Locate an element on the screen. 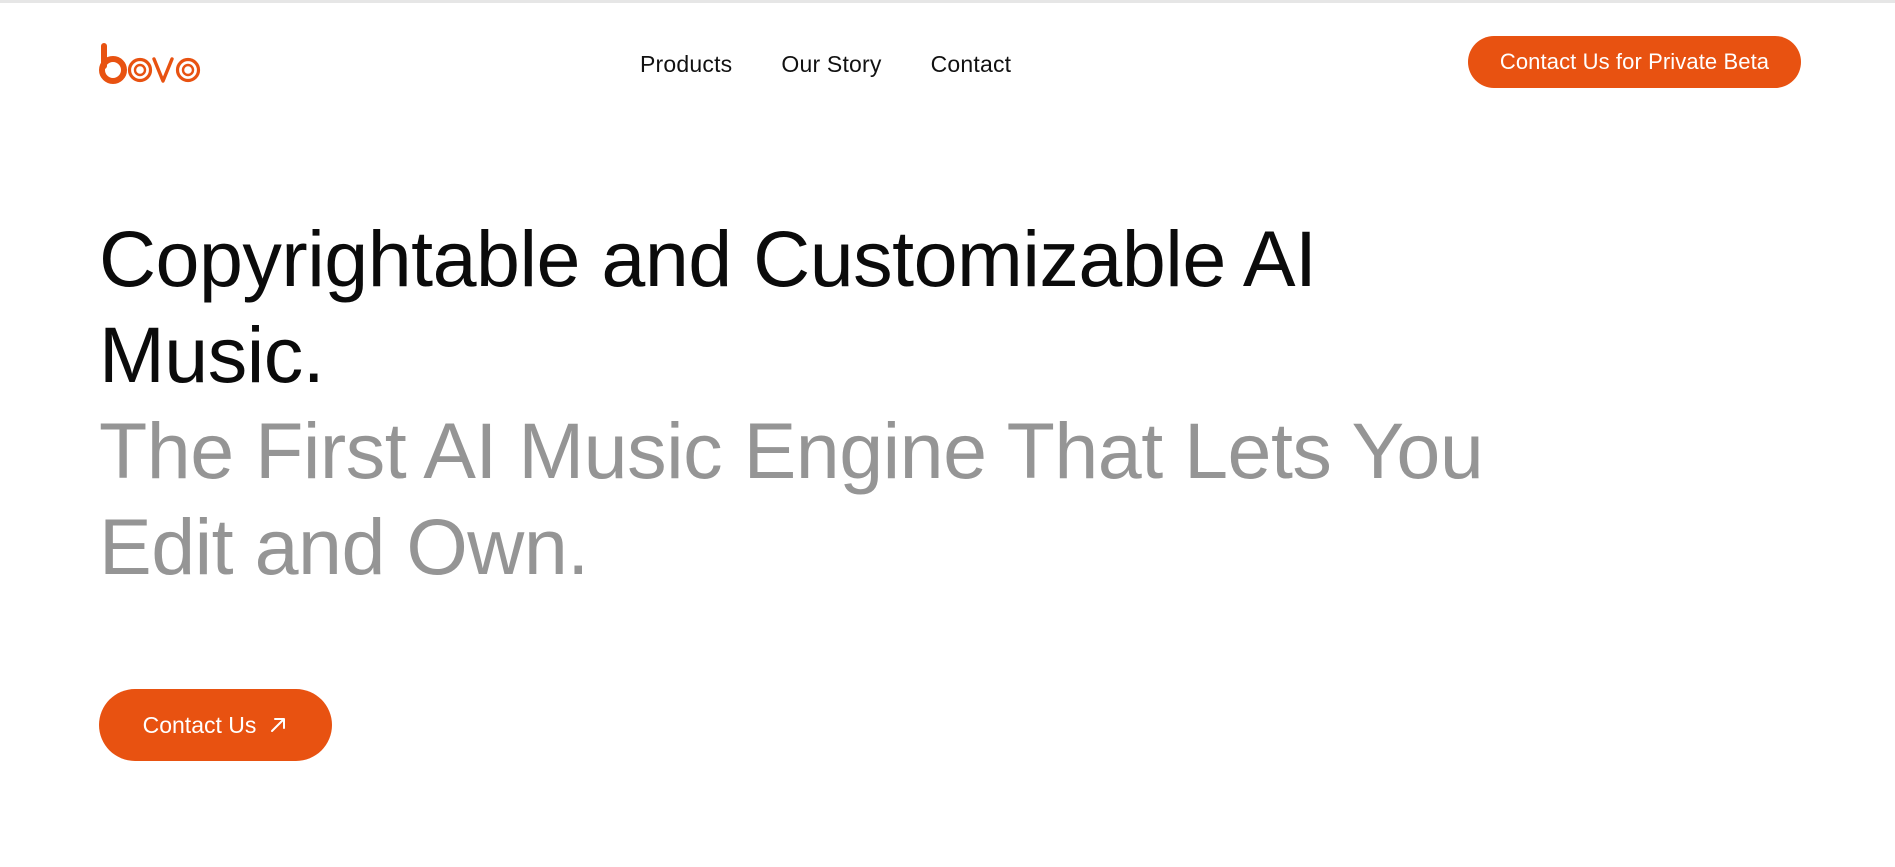 This screenshot has width=1895, height=867. hero-headline-line-1: Copyrightable and Customizable AI is located at coordinates (708, 258).